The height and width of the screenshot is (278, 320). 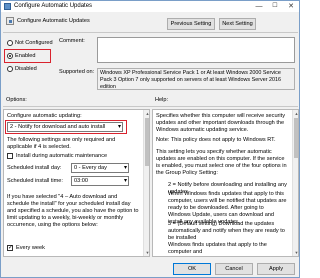 I want to click on options-section-label: Options:, so click(x=16, y=100).